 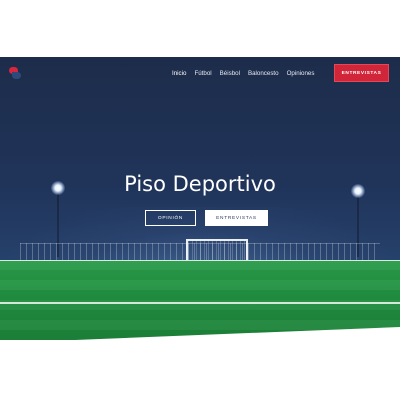 I want to click on brand-logo-icon, so click(x=15, y=73).